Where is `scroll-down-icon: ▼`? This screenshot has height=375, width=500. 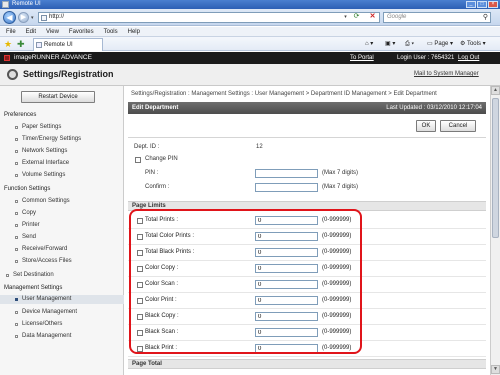 scroll-down-icon: ▼ is located at coordinates (495, 369).